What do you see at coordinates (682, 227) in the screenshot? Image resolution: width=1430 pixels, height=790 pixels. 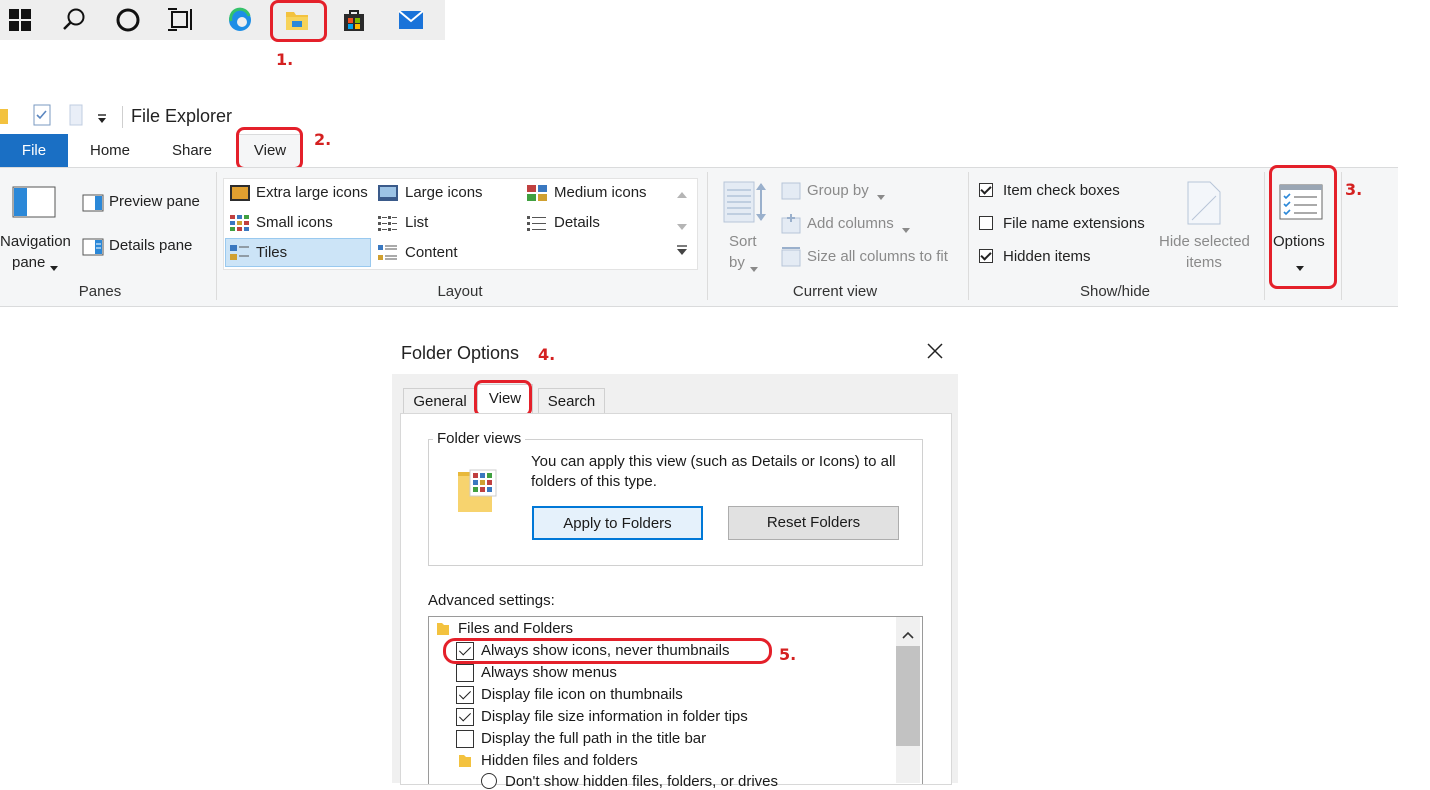 I see `gallery-scroll-down-icon` at bounding box center [682, 227].